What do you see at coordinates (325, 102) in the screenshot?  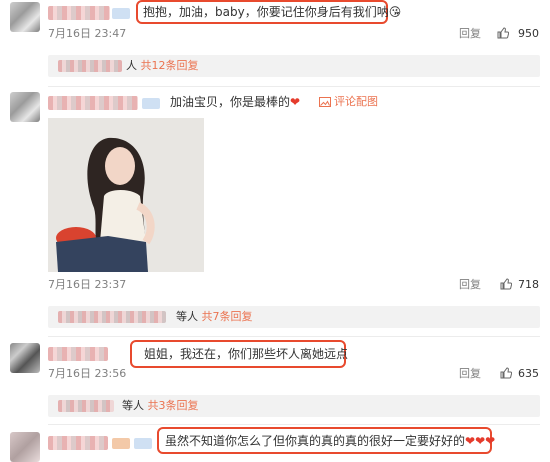 I see `image-icon` at bounding box center [325, 102].